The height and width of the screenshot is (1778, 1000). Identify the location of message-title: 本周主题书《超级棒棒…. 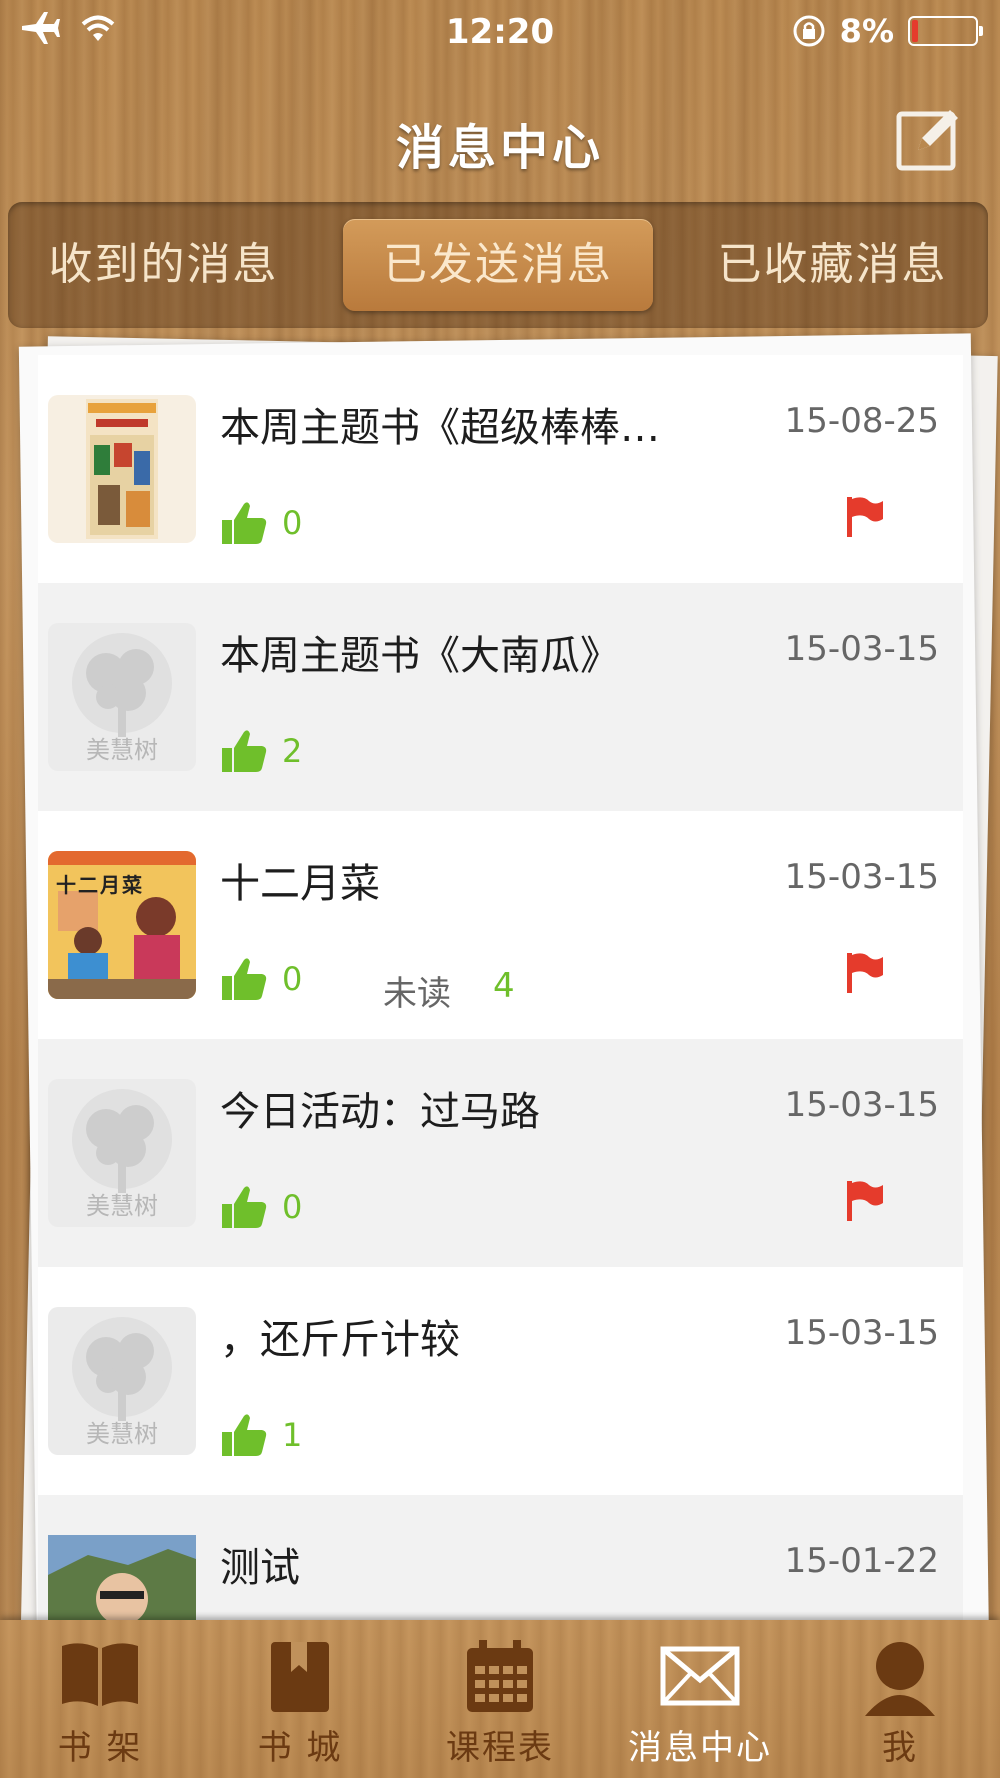
(440, 428).